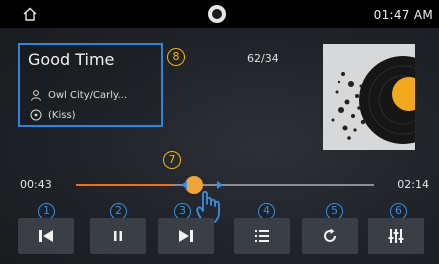 The height and width of the screenshot is (264, 439). I want to click on repeat-button, so click(330, 236).